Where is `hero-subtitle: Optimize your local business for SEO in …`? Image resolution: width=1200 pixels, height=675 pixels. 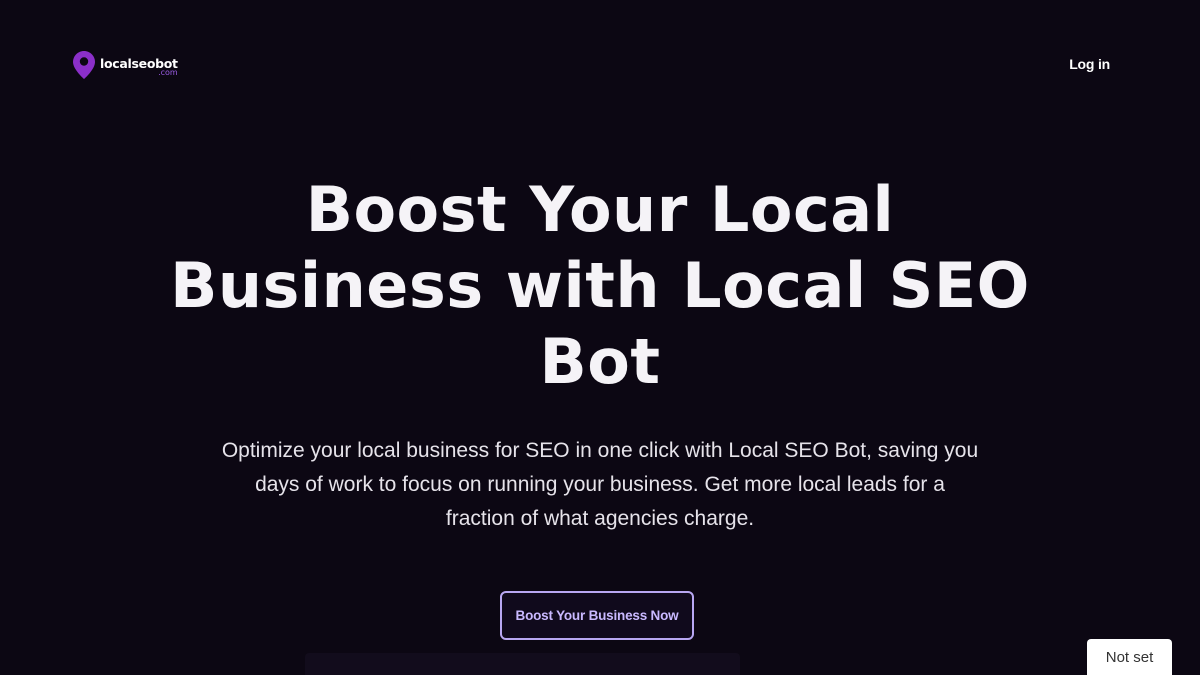
hero-subtitle: Optimize your local business for SEO in … is located at coordinates (600, 484).